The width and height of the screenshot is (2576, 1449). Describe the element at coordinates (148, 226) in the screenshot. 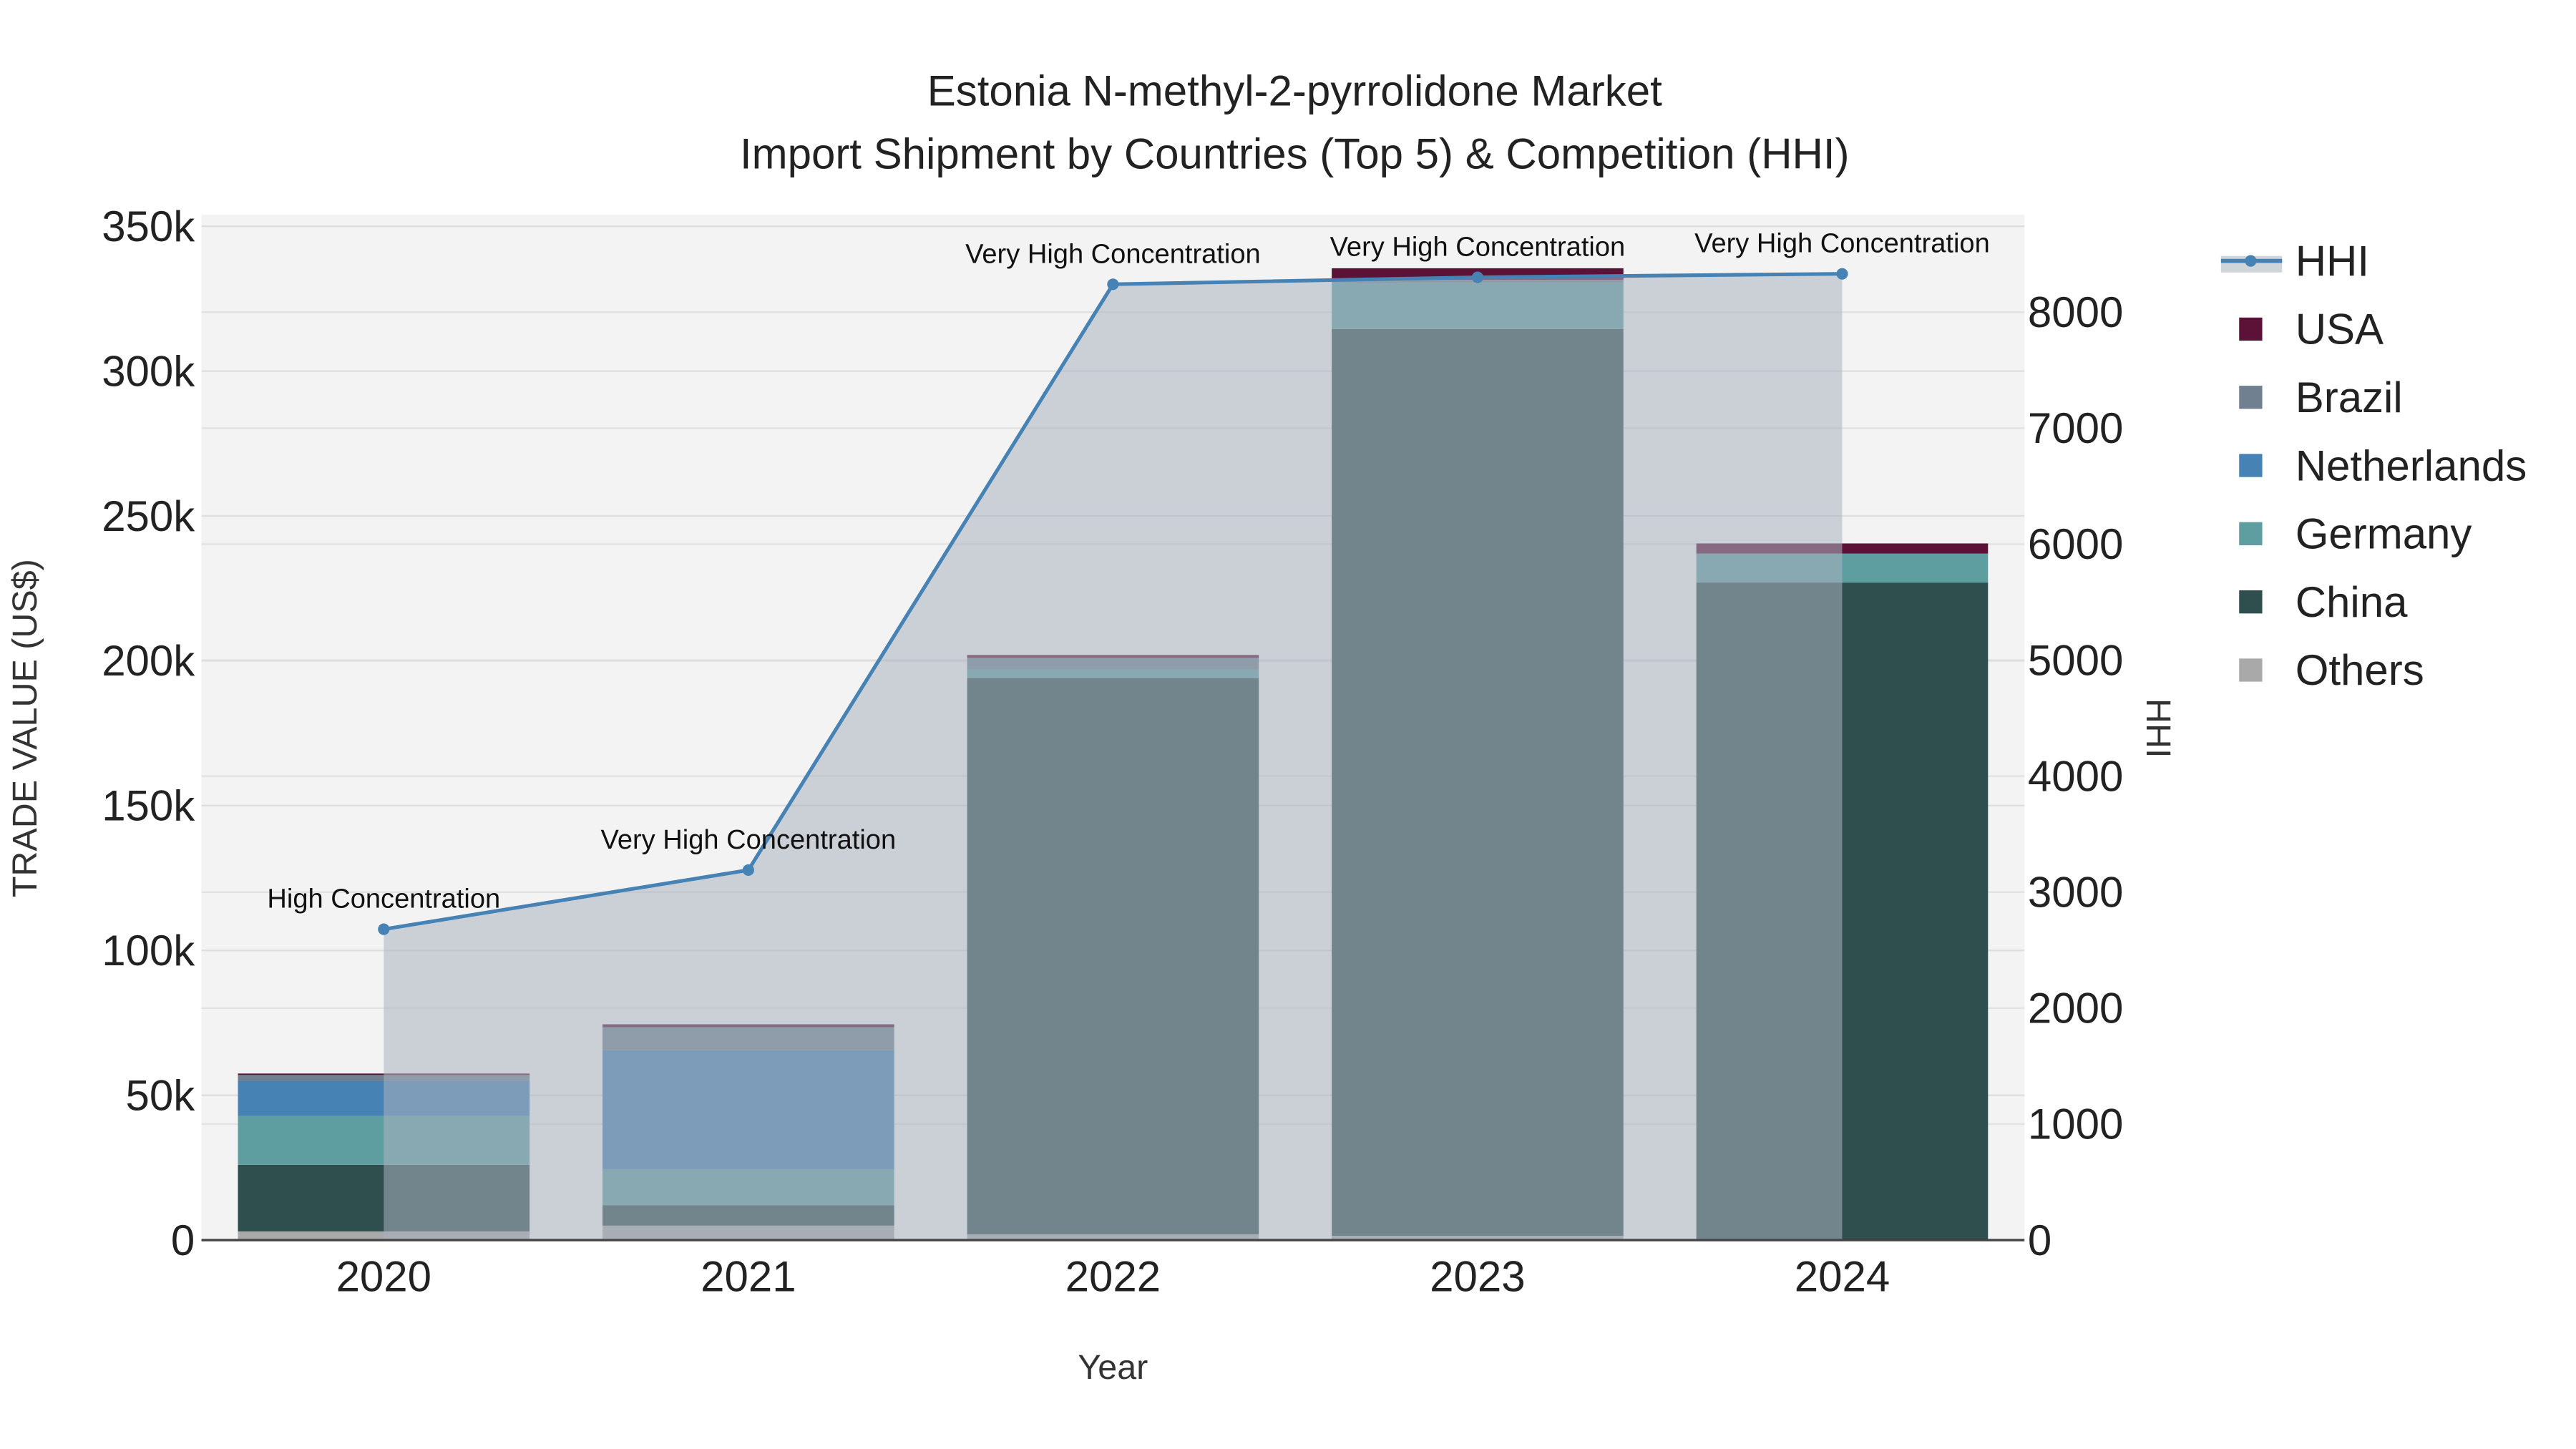

I see `y-tick-label: 350k` at that location.